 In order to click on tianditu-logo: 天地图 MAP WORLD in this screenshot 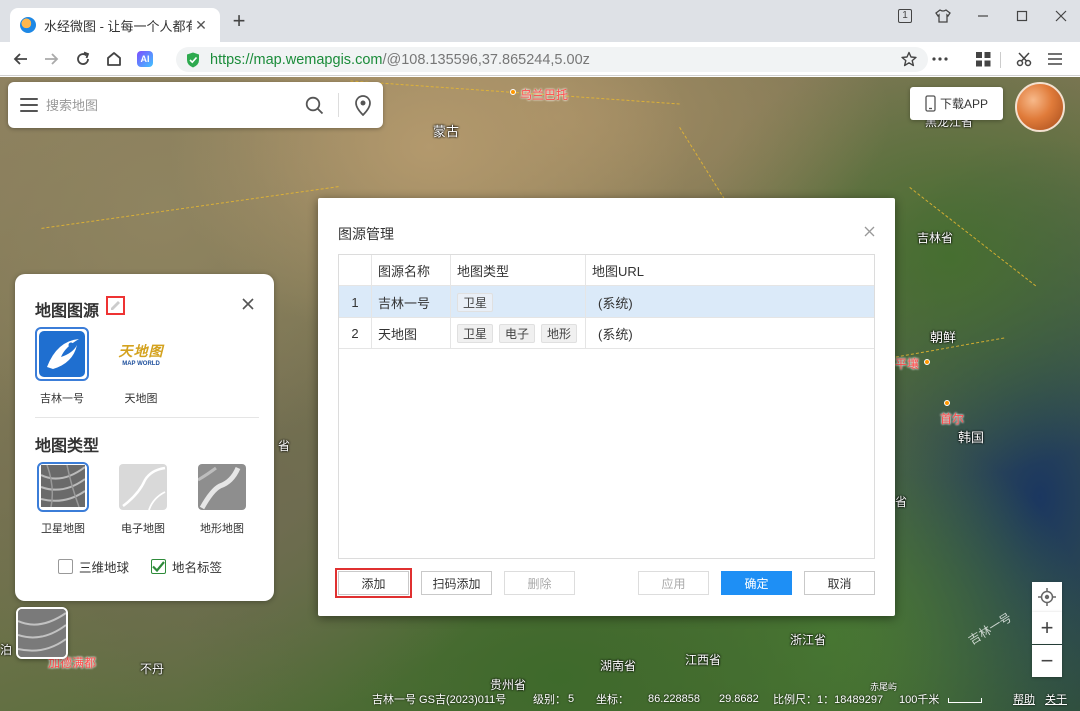, I will do `click(141, 354)`.